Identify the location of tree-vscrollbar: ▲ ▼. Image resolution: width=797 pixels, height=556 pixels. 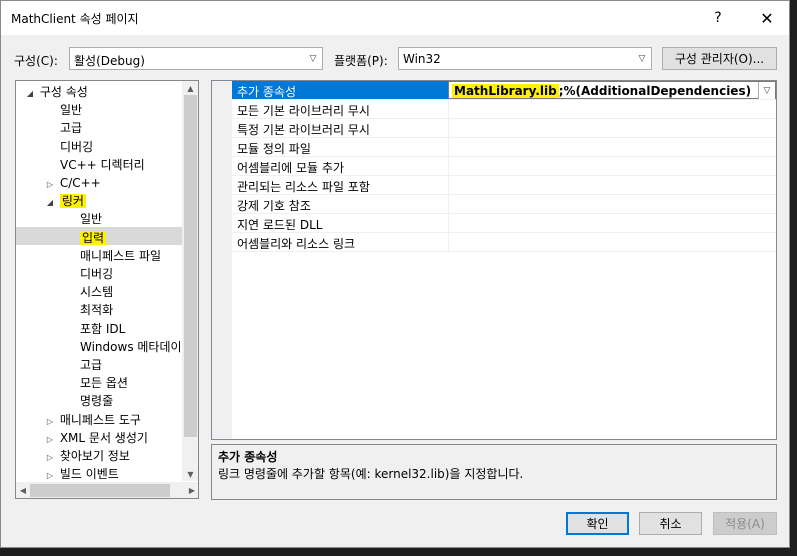
(190, 281).